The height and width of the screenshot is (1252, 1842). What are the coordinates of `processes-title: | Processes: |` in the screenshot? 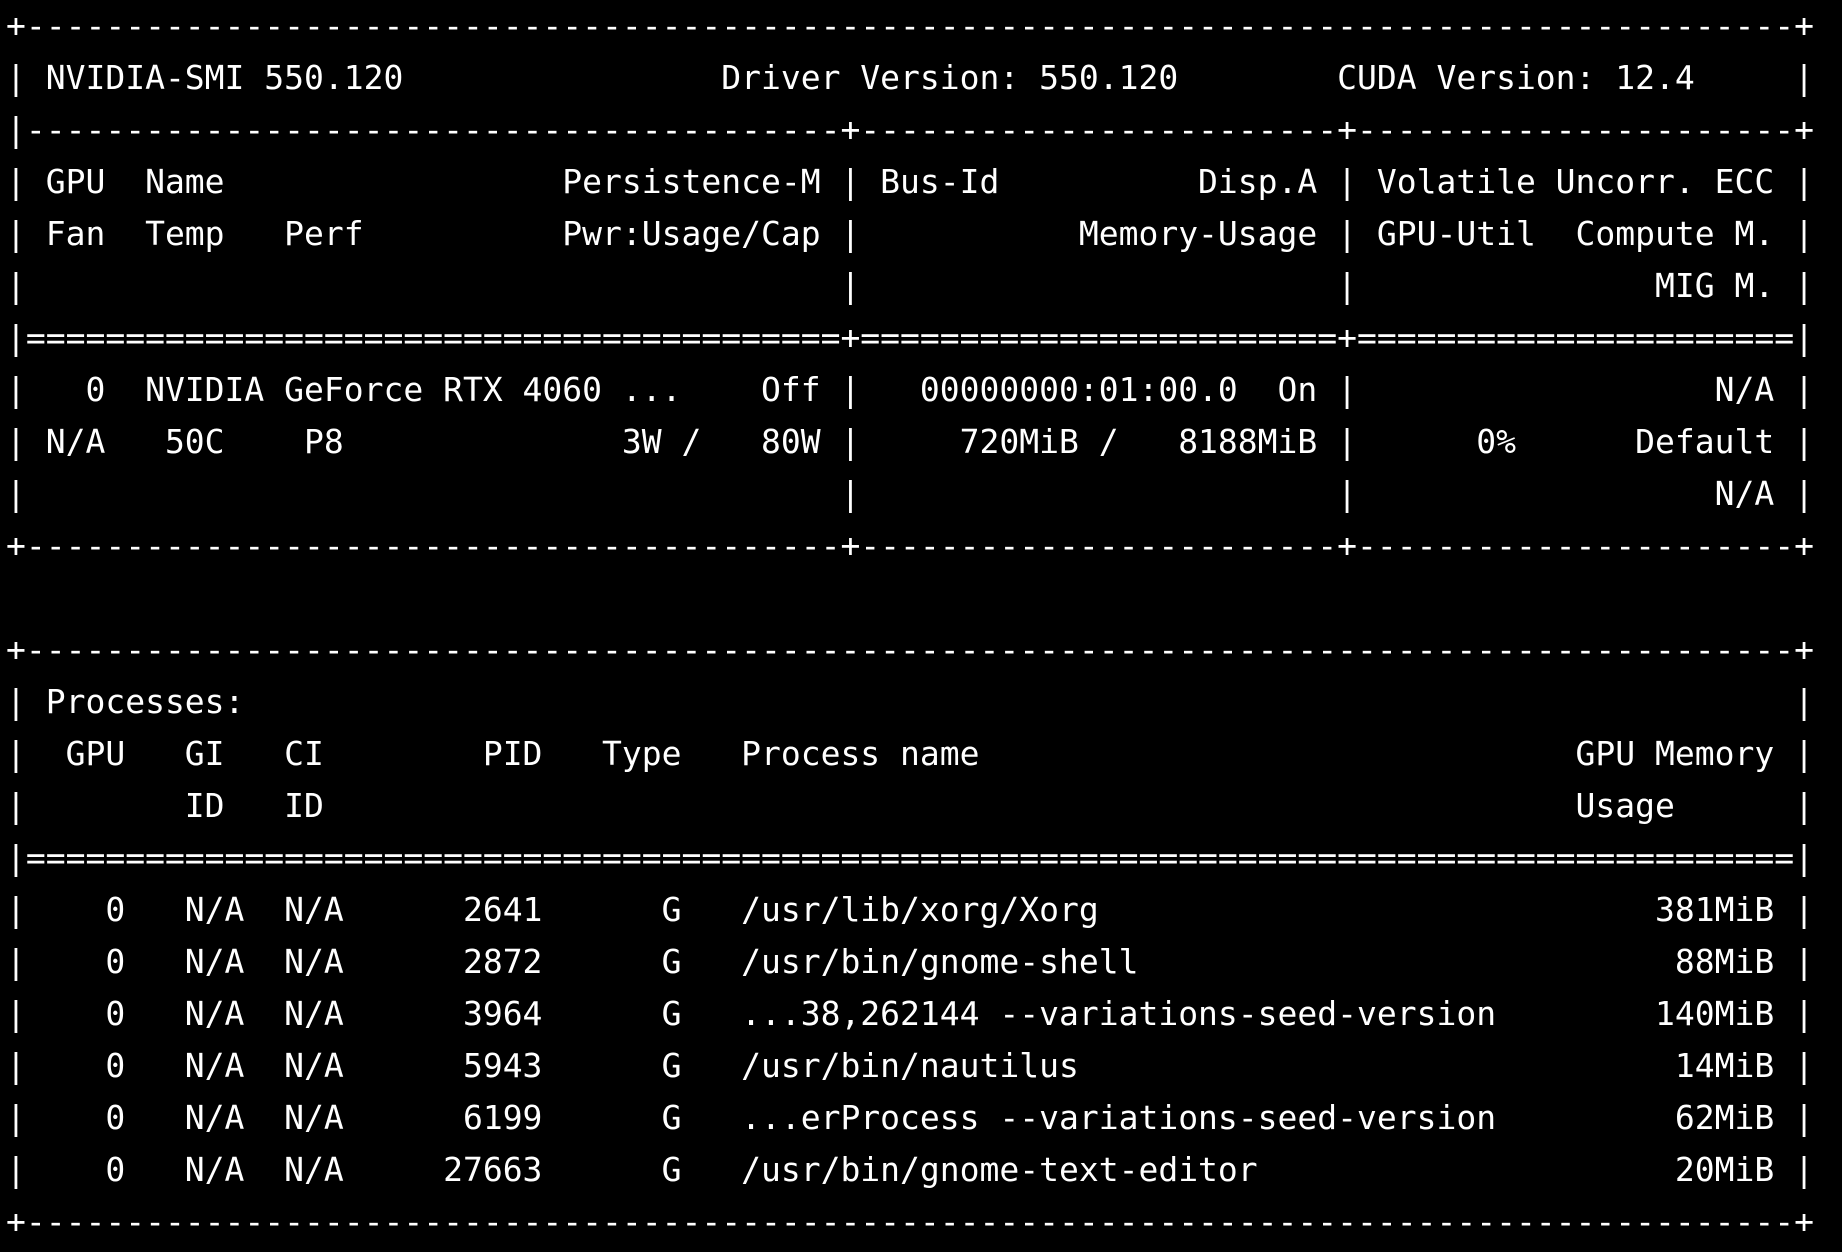 It's located at (910, 701).